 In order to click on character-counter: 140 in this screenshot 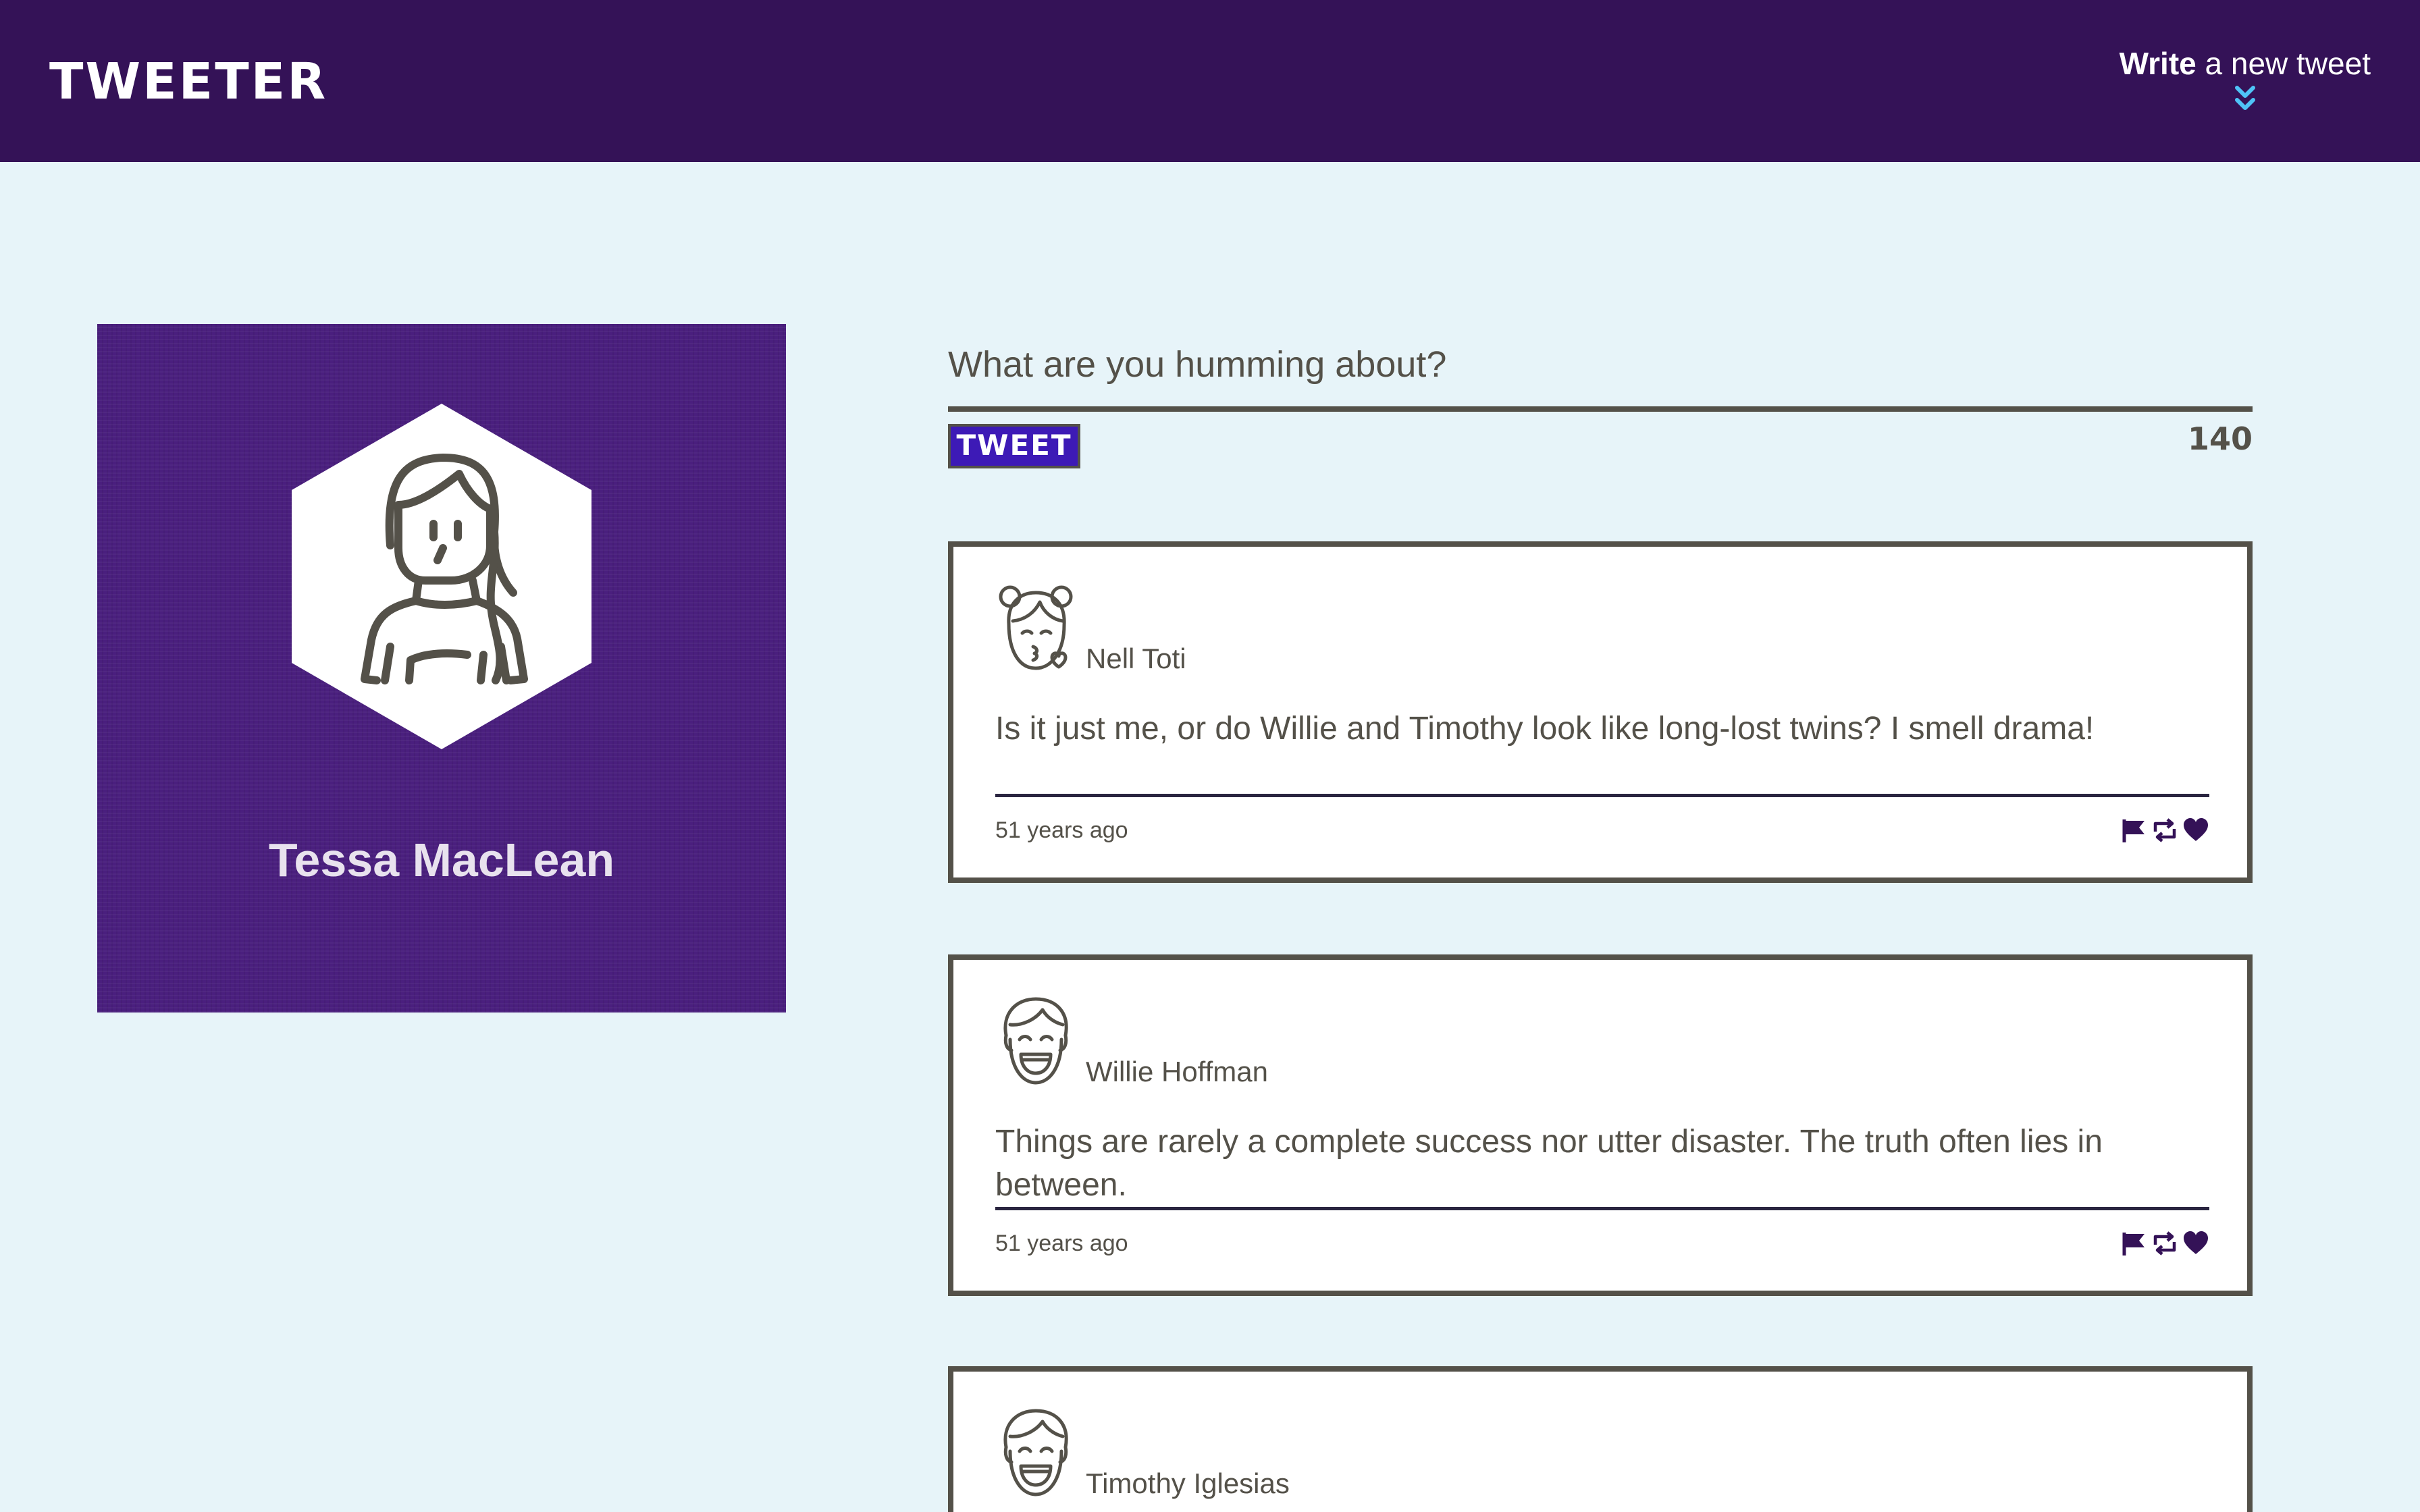, I will do `click(2220, 439)`.